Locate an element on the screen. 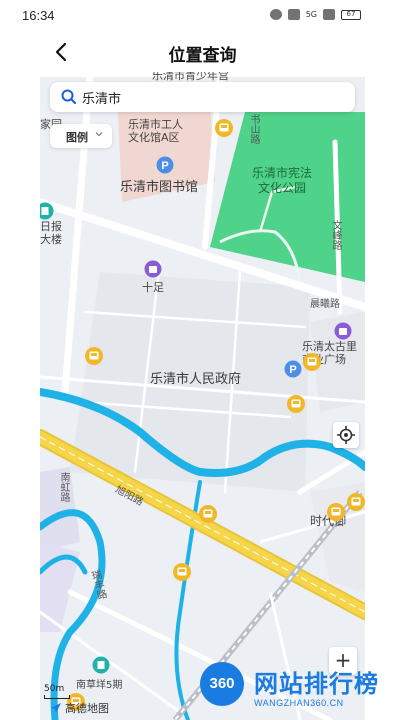 The image size is (405, 720). nanhong-road-label: 南虹路 is located at coordinates (63, 487).